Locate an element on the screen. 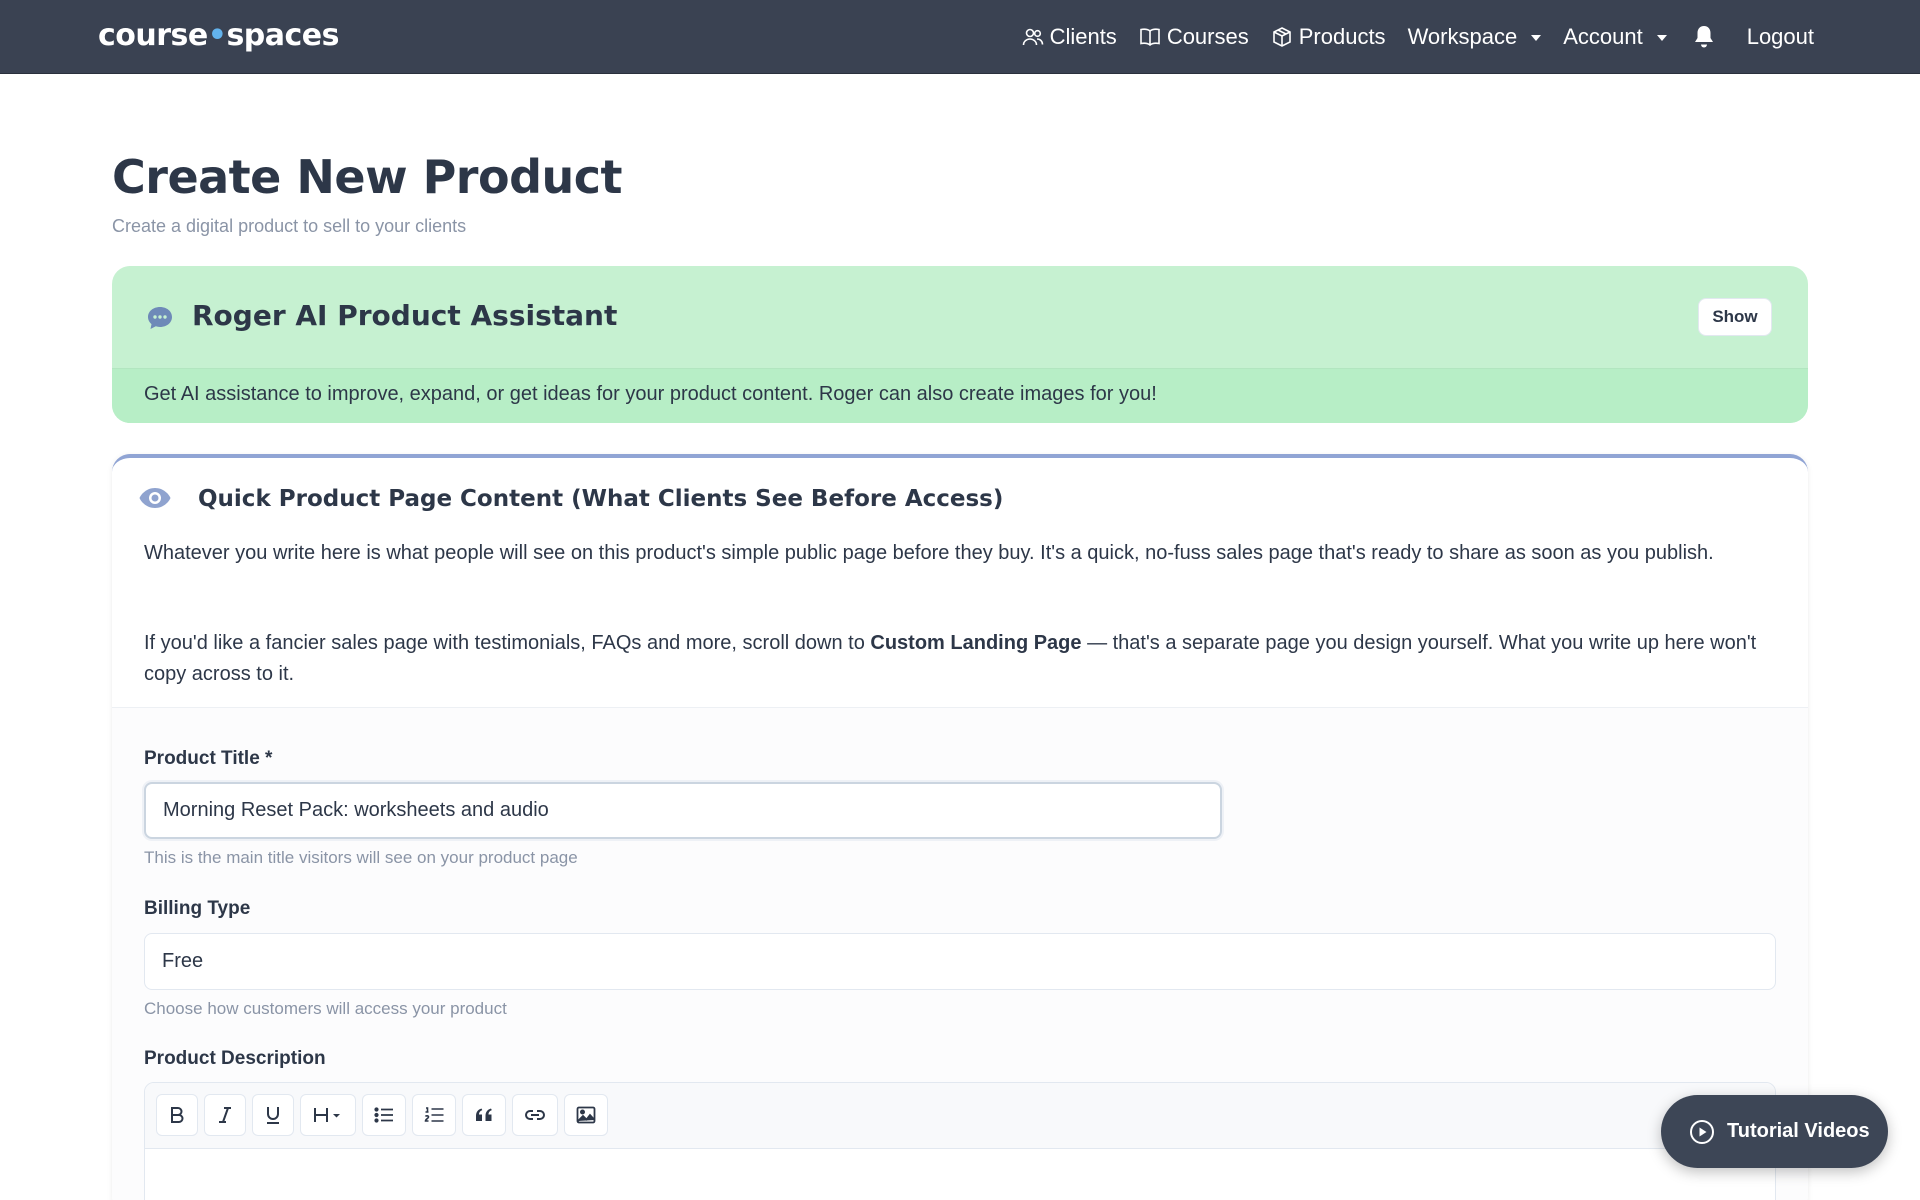  custom-landing-page-text: Custom Landing Page is located at coordinates (976, 643).